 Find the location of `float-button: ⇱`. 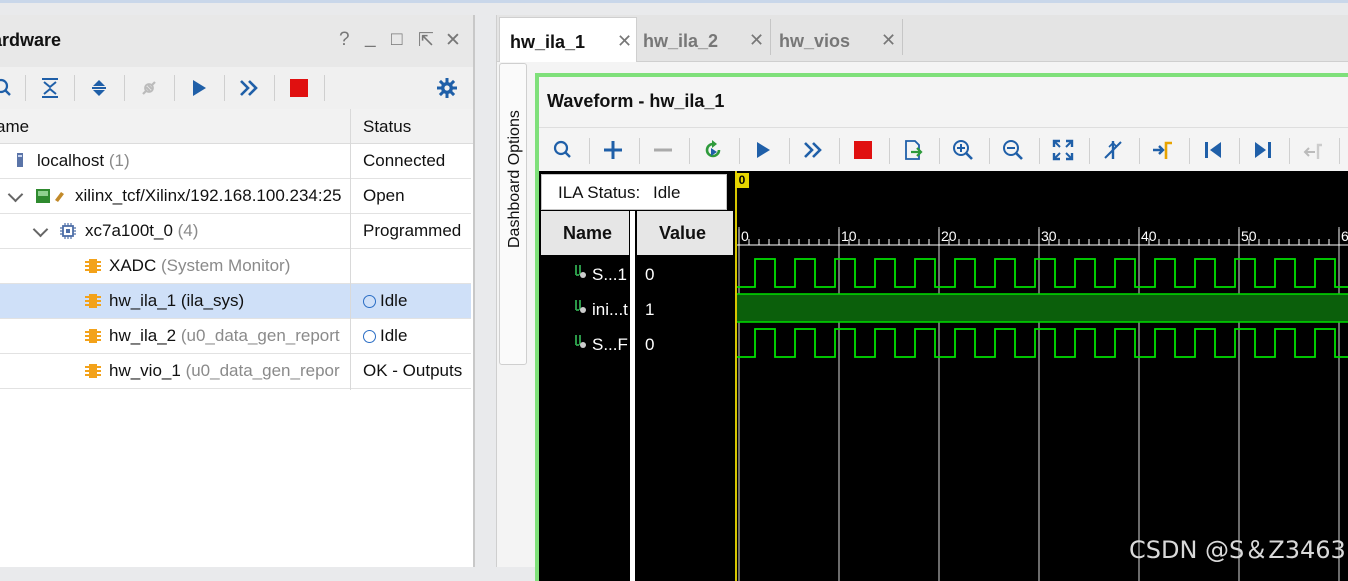

float-button: ⇱ is located at coordinates (426, 40).